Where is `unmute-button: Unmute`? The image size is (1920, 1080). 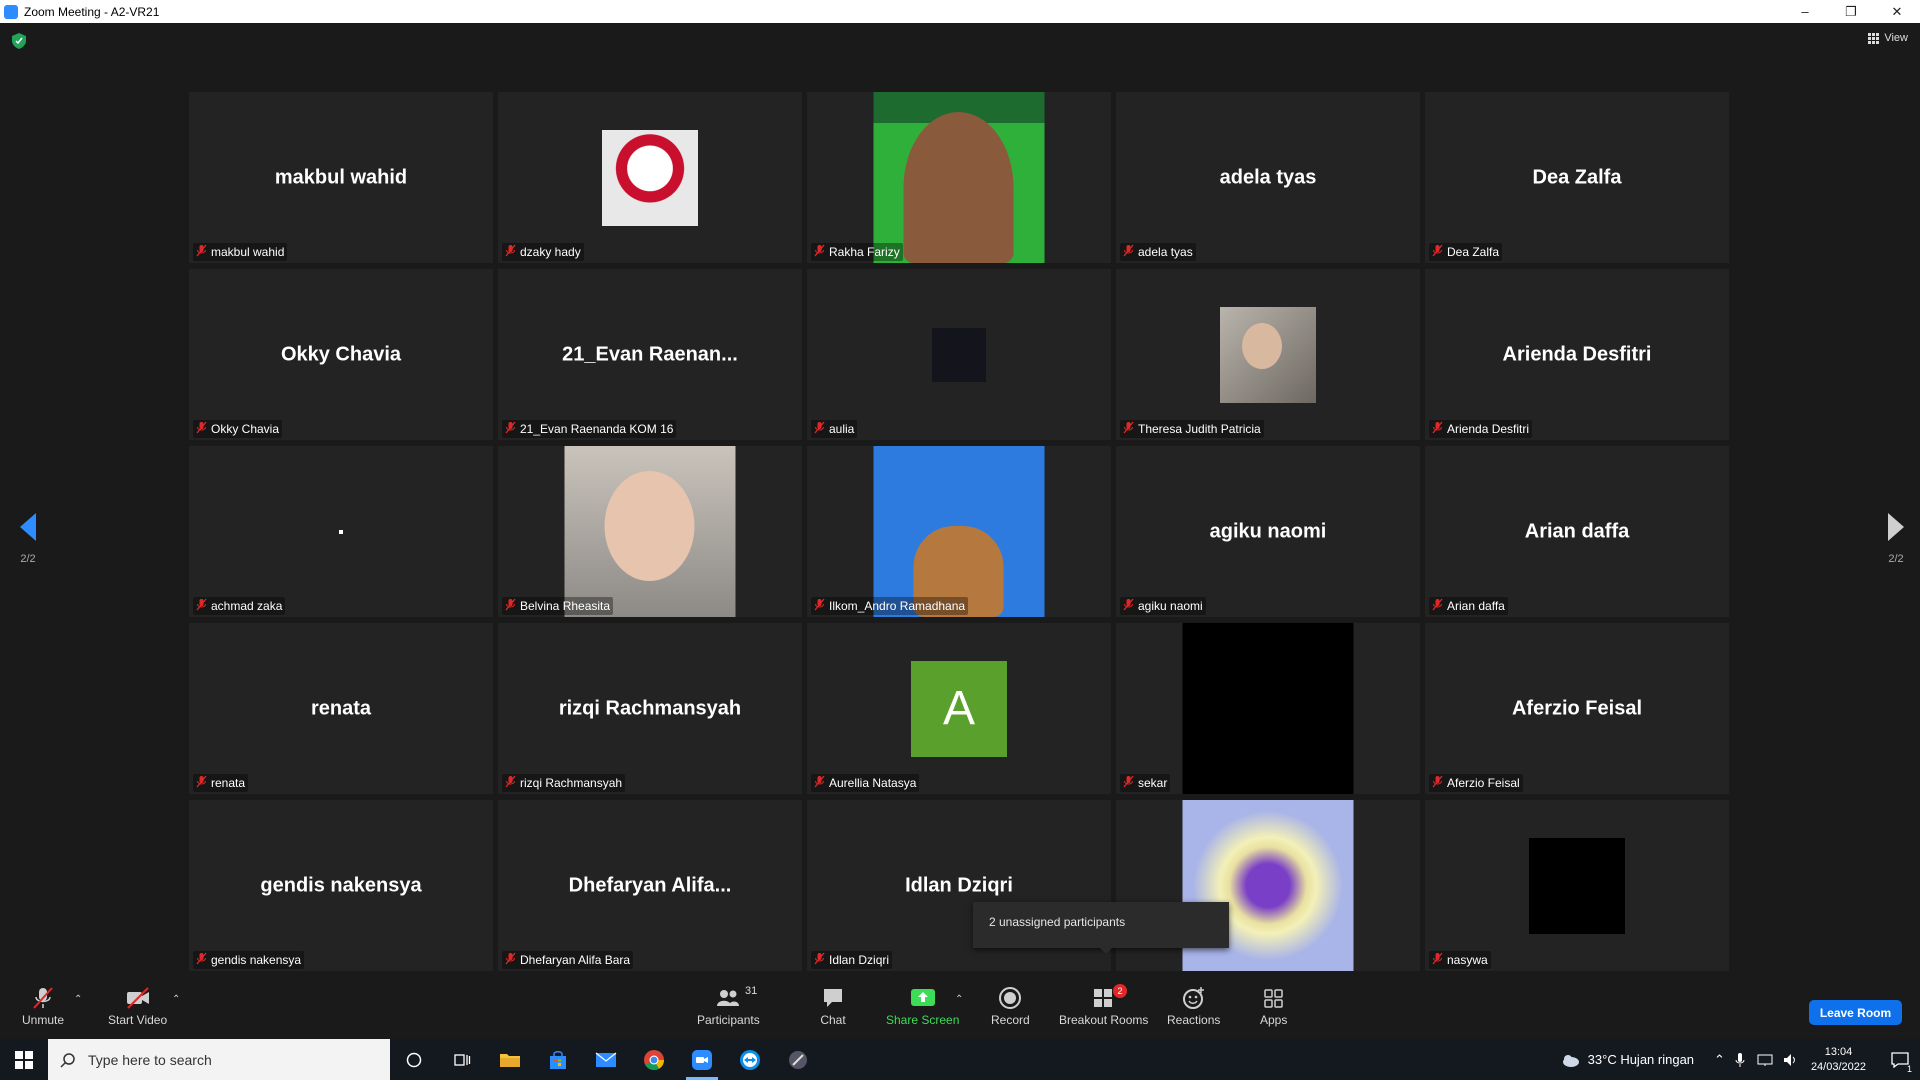 unmute-button: Unmute is located at coordinates (43, 1006).